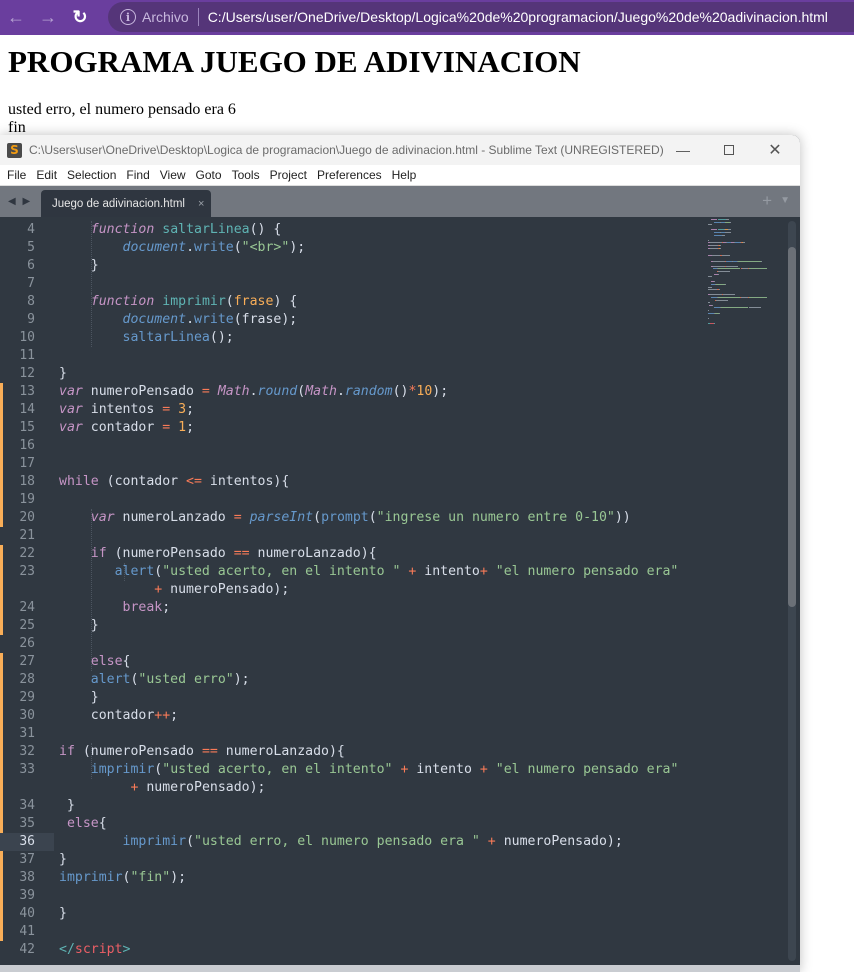 The height and width of the screenshot is (972, 854). Describe the element at coordinates (350, 536) in the screenshot. I see `code-line: 21` at that location.